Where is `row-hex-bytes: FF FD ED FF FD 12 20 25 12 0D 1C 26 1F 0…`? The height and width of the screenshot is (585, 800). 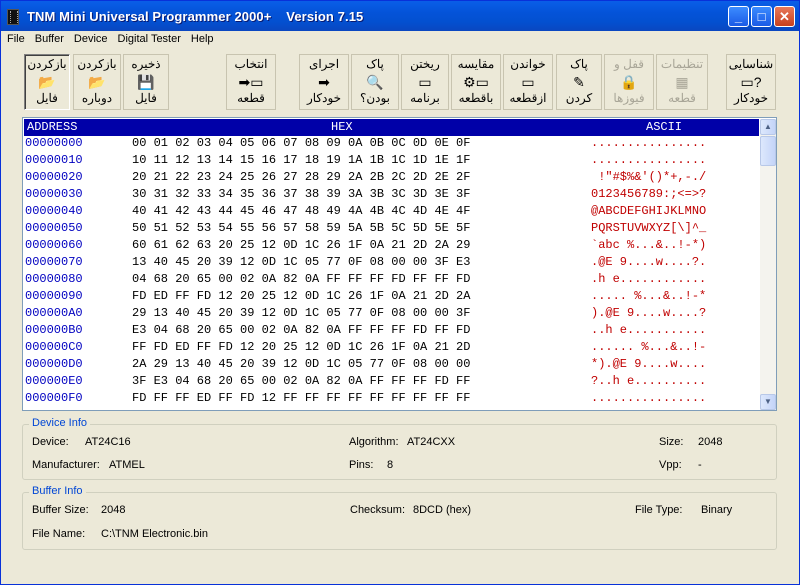 row-hex-bytes: FF FD ED FF FD 12 20 25 12 0D 1C 26 1F 0… is located at coordinates (301, 347).